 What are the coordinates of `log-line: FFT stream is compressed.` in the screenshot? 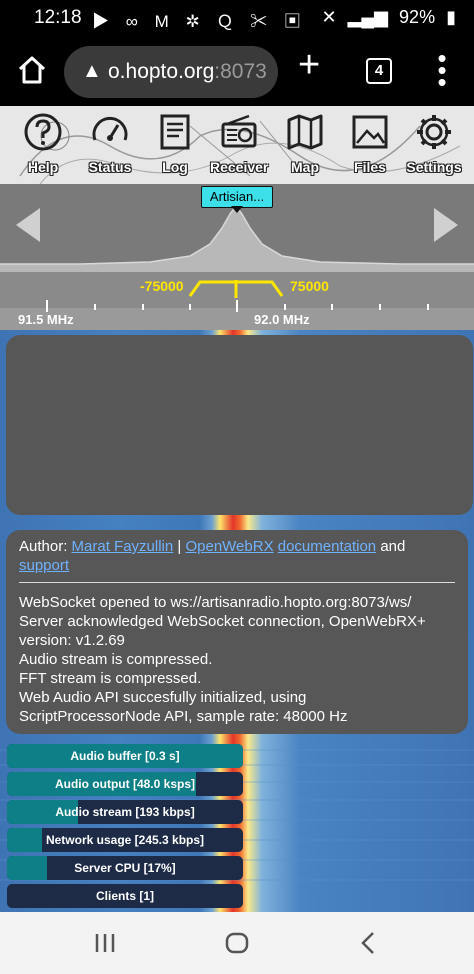 It's located at (110, 678).